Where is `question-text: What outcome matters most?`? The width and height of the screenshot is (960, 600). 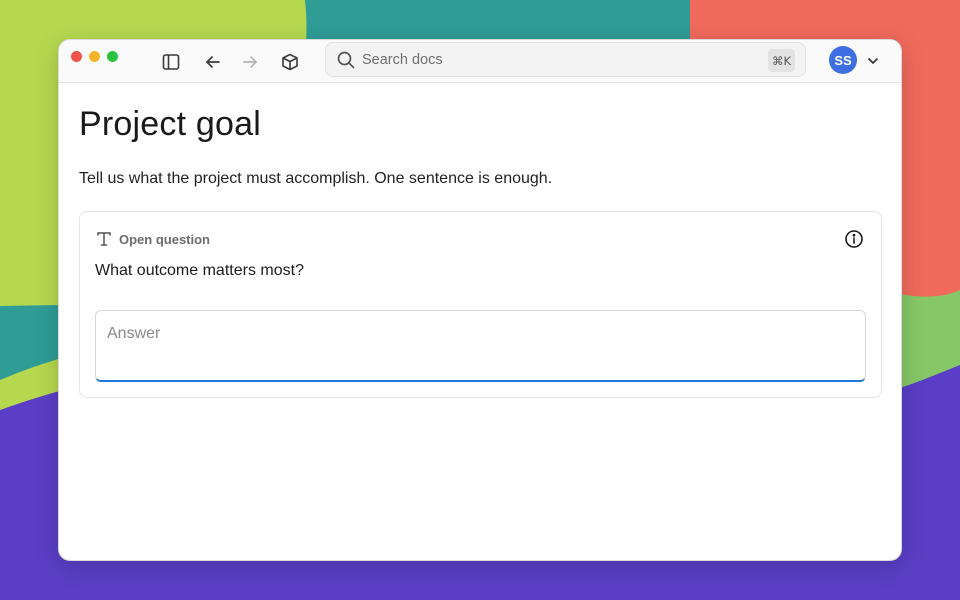 question-text: What outcome matters most? is located at coordinates (199, 270).